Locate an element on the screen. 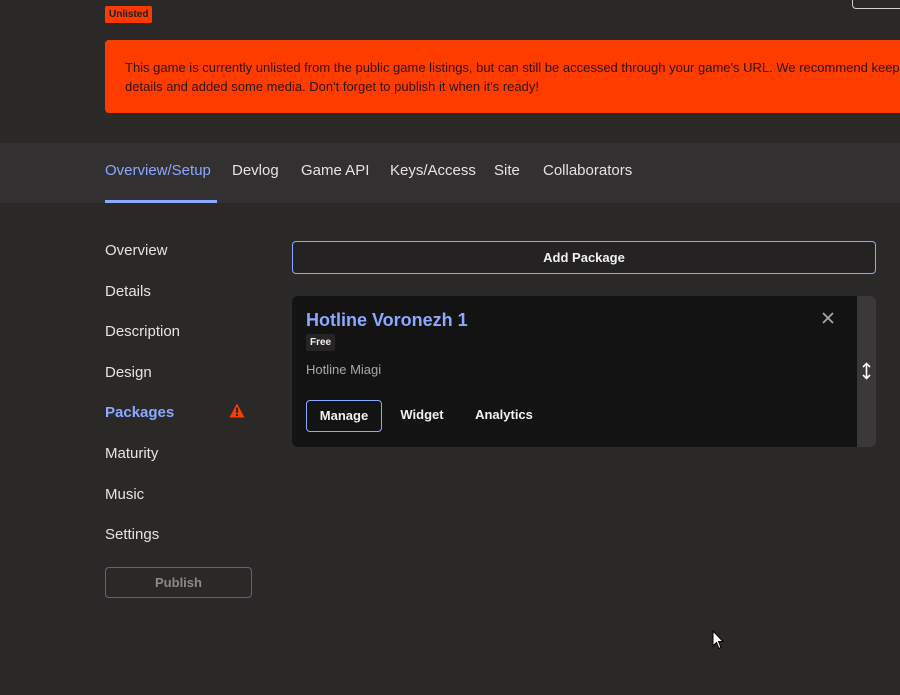  sidebar-item-music: Music is located at coordinates (124, 495).